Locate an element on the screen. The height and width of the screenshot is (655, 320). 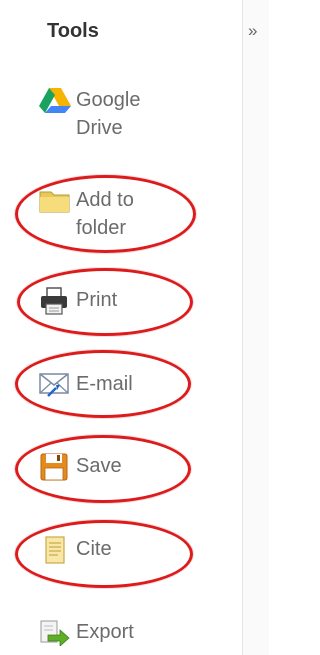
google-drive-icon is located at coordinates (57, 101).